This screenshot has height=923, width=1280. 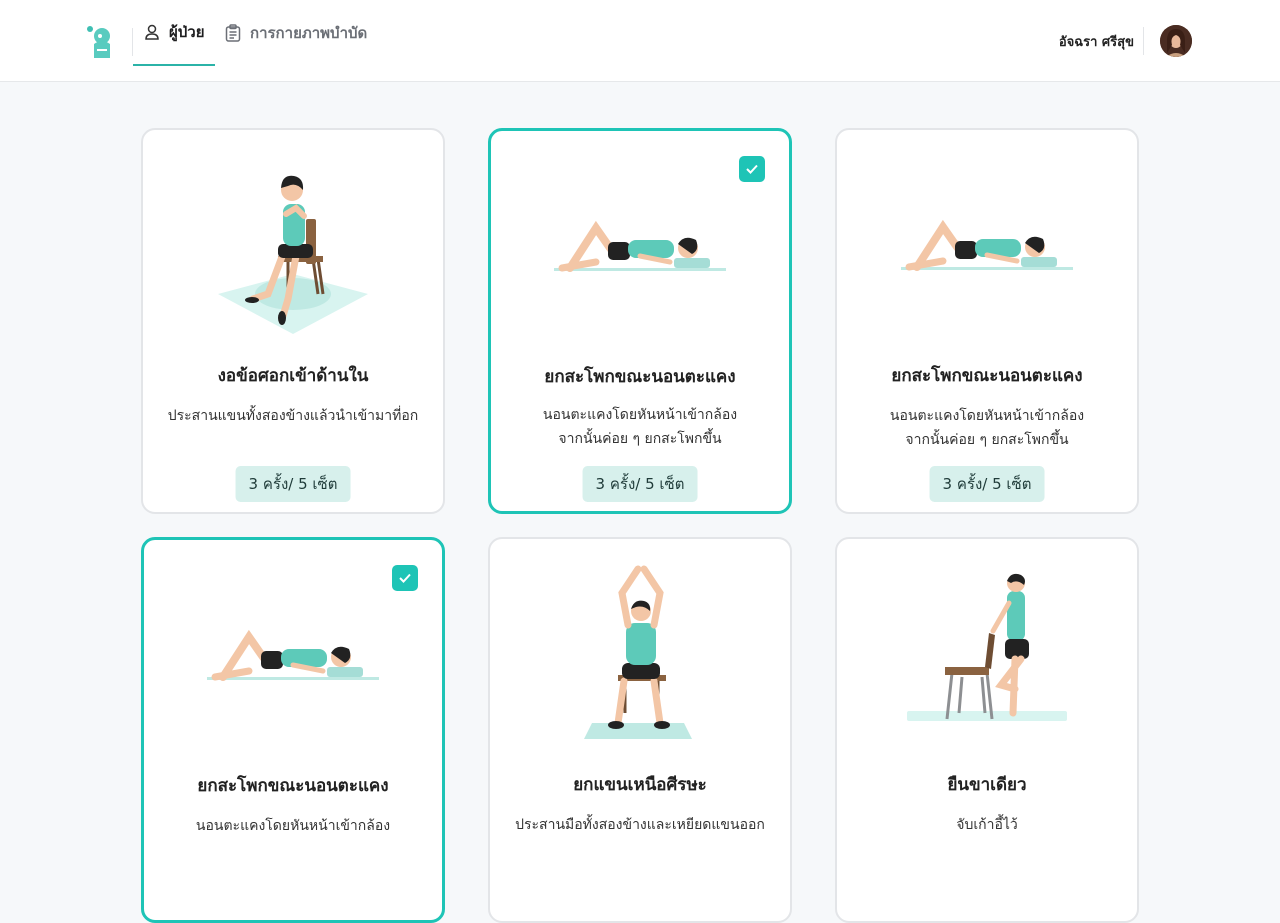 I want to click on nav-tab-physiotherapy: การกายภาพบำบัด, so click(x=295, y=33).